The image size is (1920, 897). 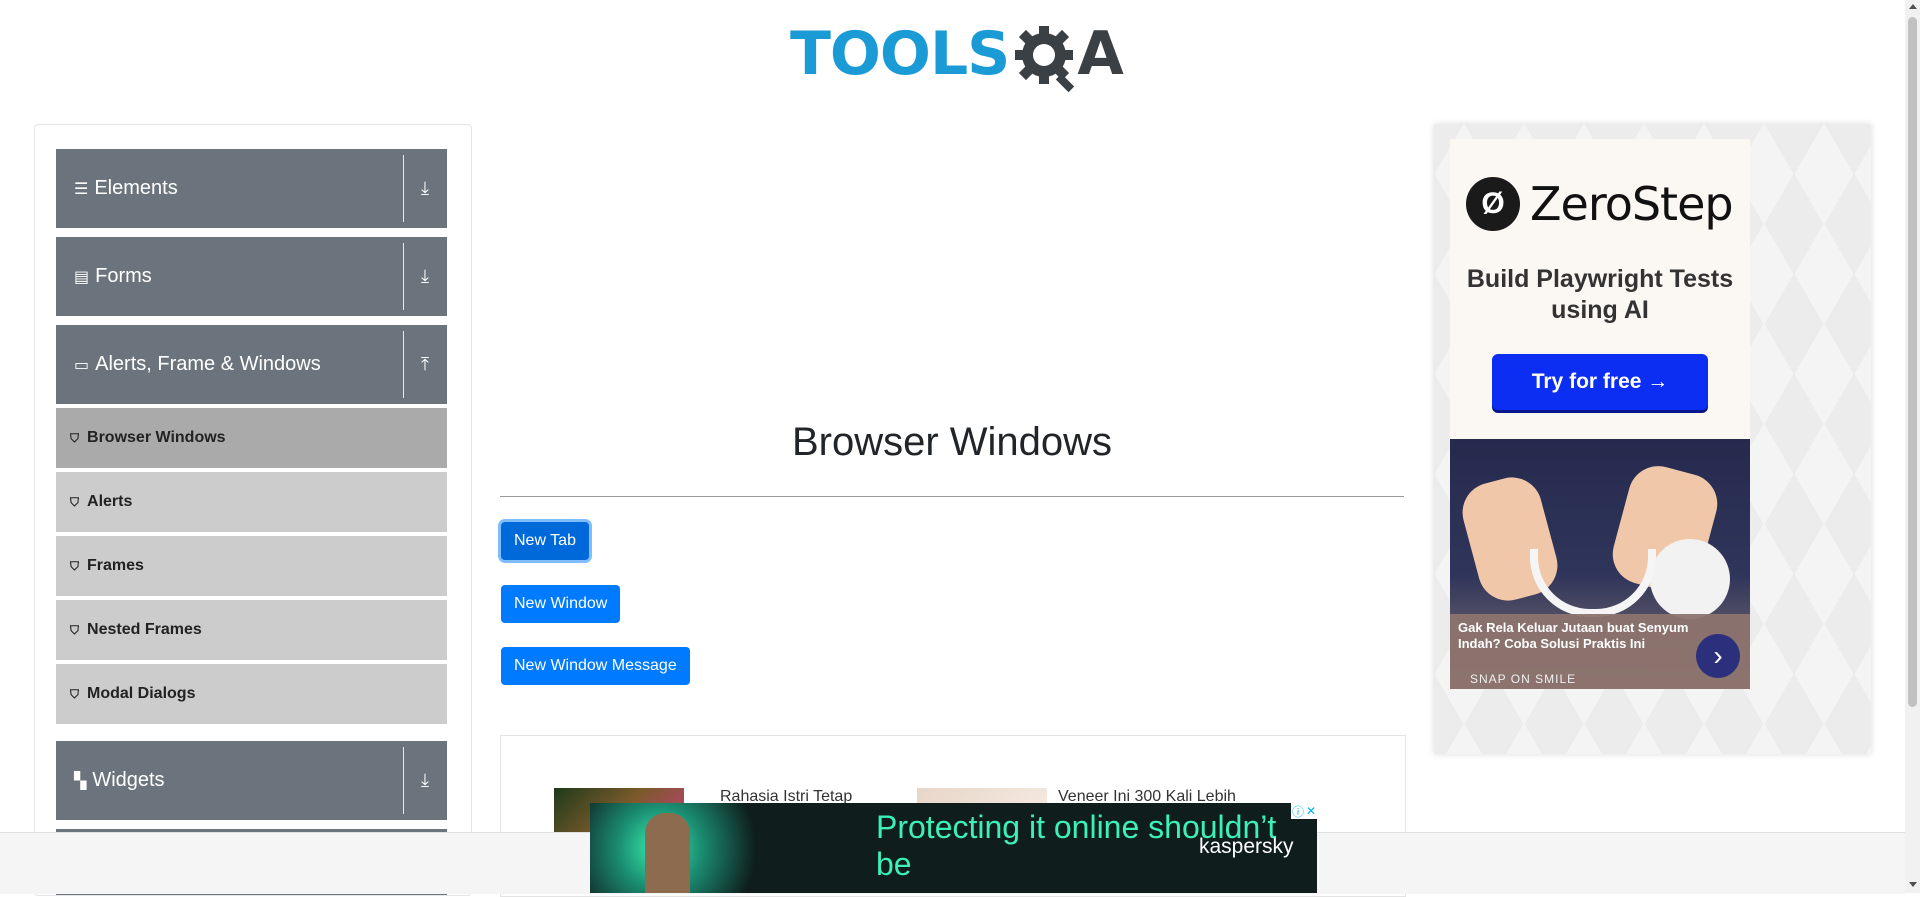 What do you see at coordinates (128, 780) in the screenshot?
I see `sidebar-group-label-text: Widgets` at bounding box center [128, 780].